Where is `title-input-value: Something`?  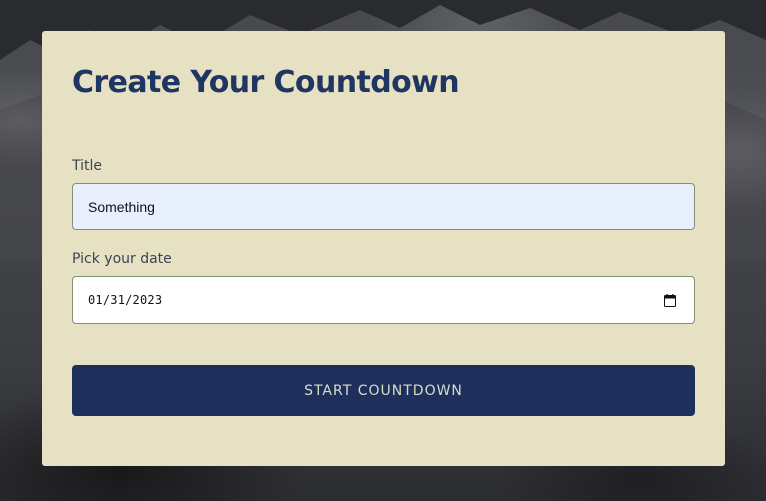 title-input-value: Something is located at coordinates (121, 206).